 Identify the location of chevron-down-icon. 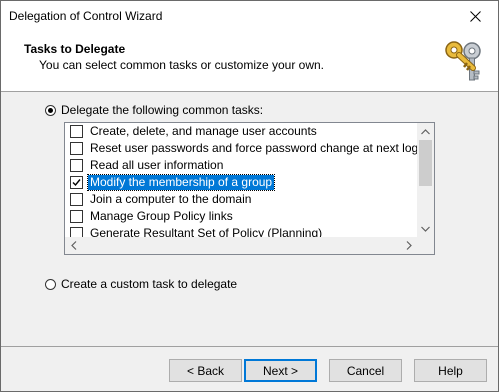
(425, 229).